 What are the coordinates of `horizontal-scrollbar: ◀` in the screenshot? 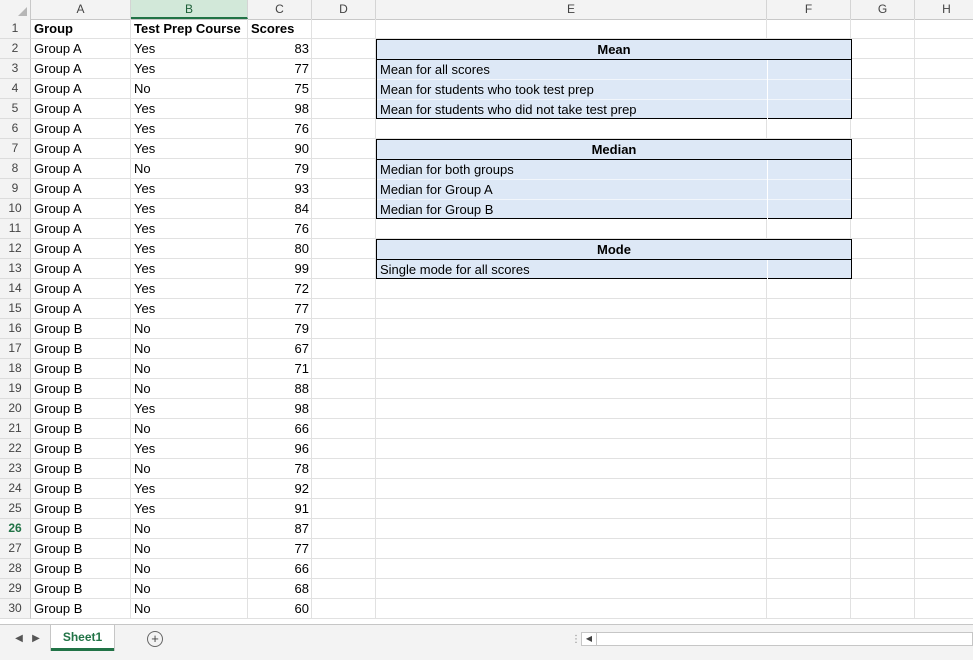 It's located at (777, 639).